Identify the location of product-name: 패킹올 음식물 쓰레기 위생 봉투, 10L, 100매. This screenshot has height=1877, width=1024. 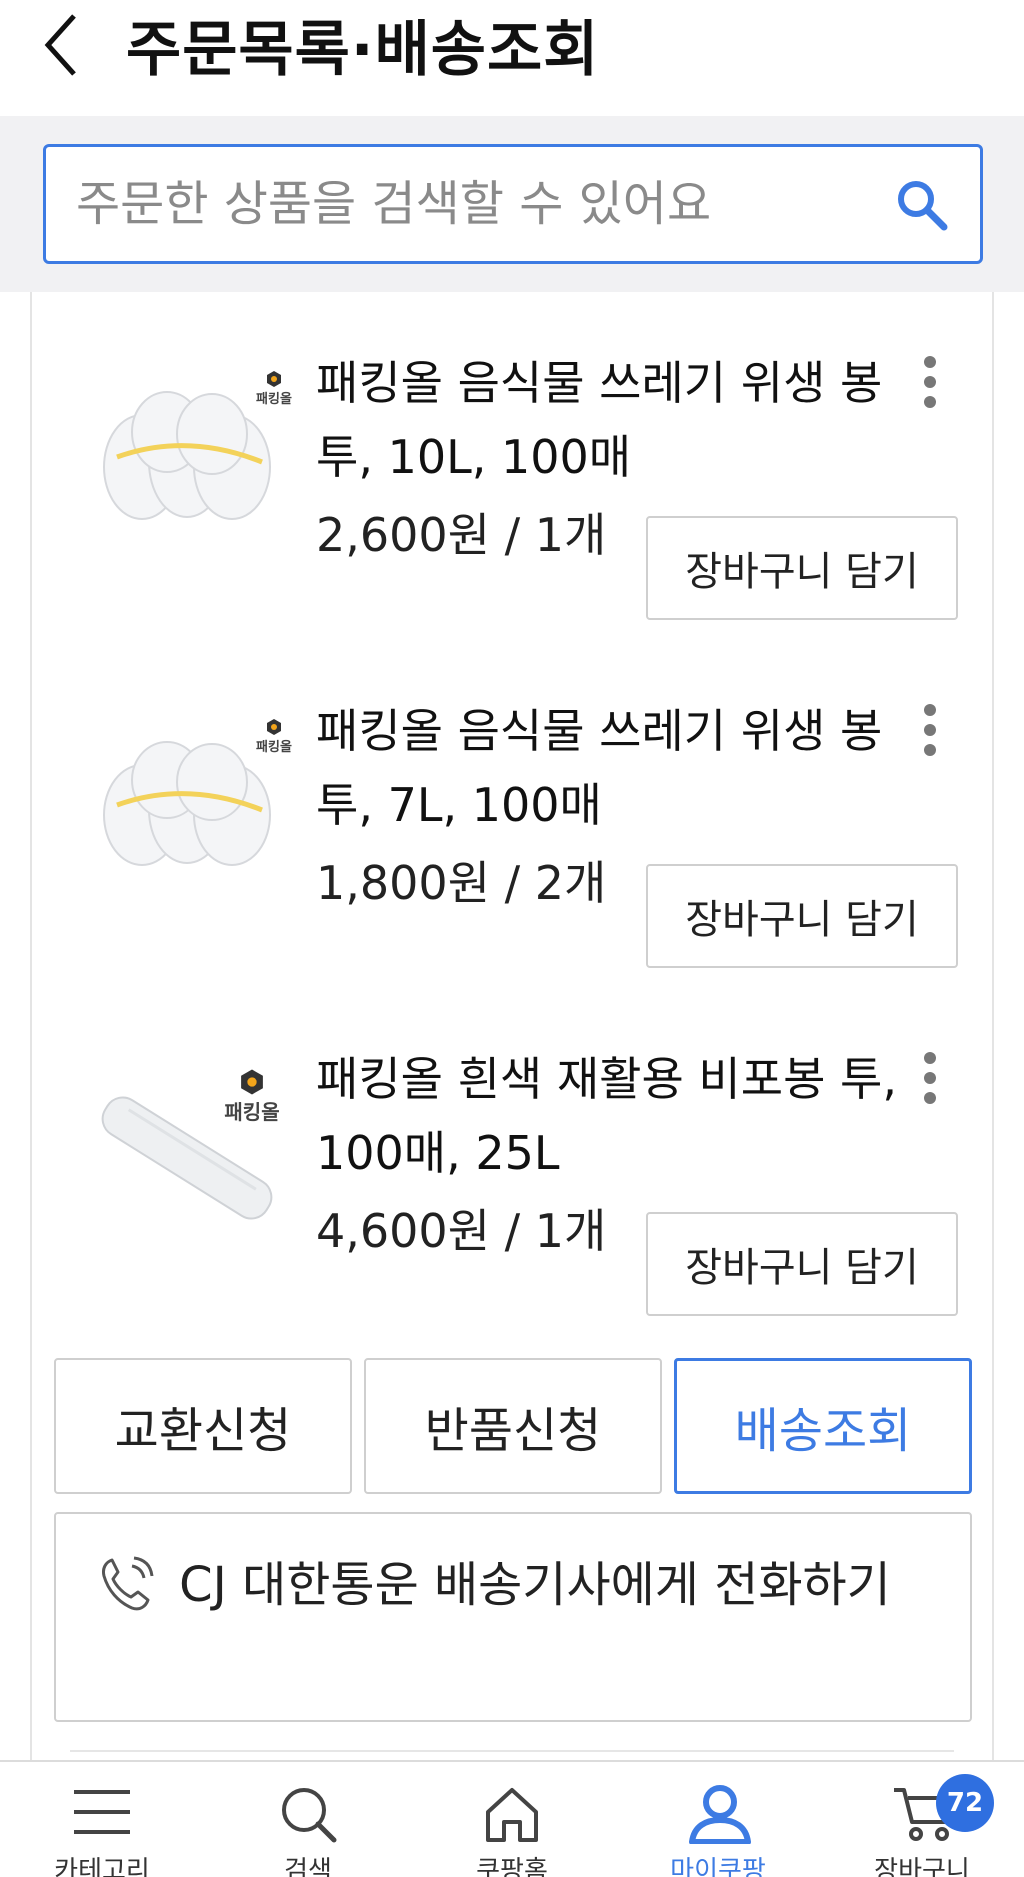
(616, 420).